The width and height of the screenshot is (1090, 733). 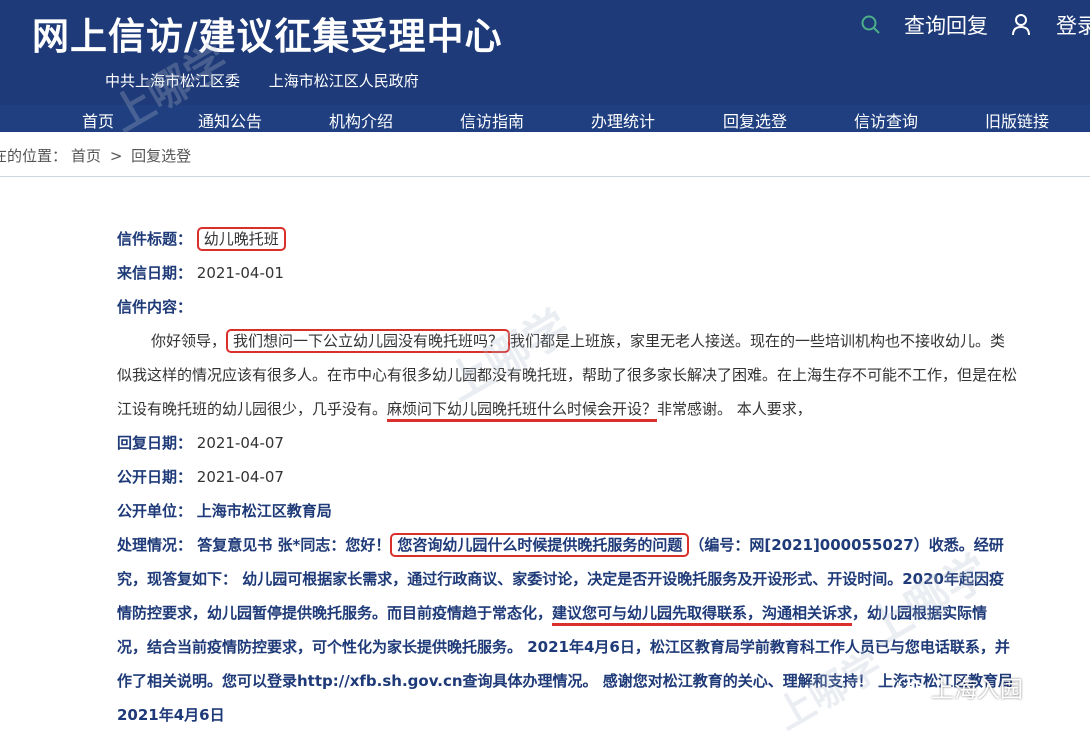 What do you see at coordinates (155, 511) in the screenshot?
I see `public-unit-label: 公开单位：` at bounding box center [155, 511].